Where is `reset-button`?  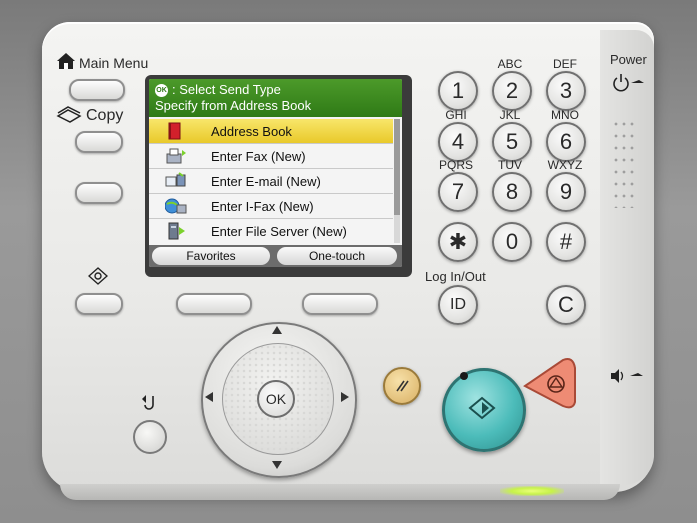 reset-button is located at coordinates (402, 386).